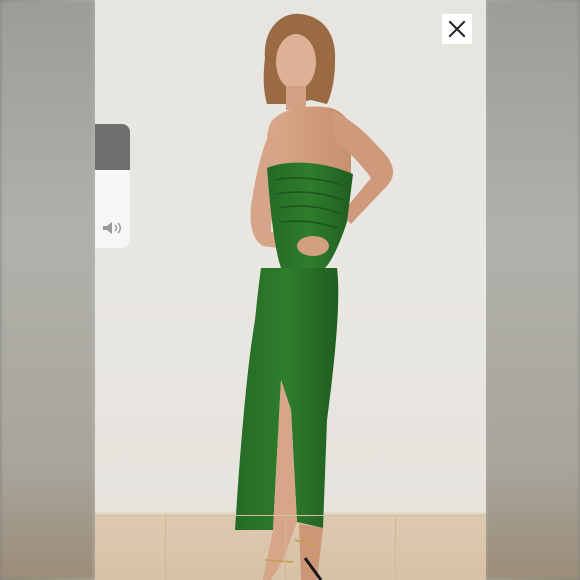 The height and width of the screenshot is (580, 580). What do you see at coordinates (112, 147) in the screenshot?
I see `volume-level-fill` at bounding box center [112, 147].